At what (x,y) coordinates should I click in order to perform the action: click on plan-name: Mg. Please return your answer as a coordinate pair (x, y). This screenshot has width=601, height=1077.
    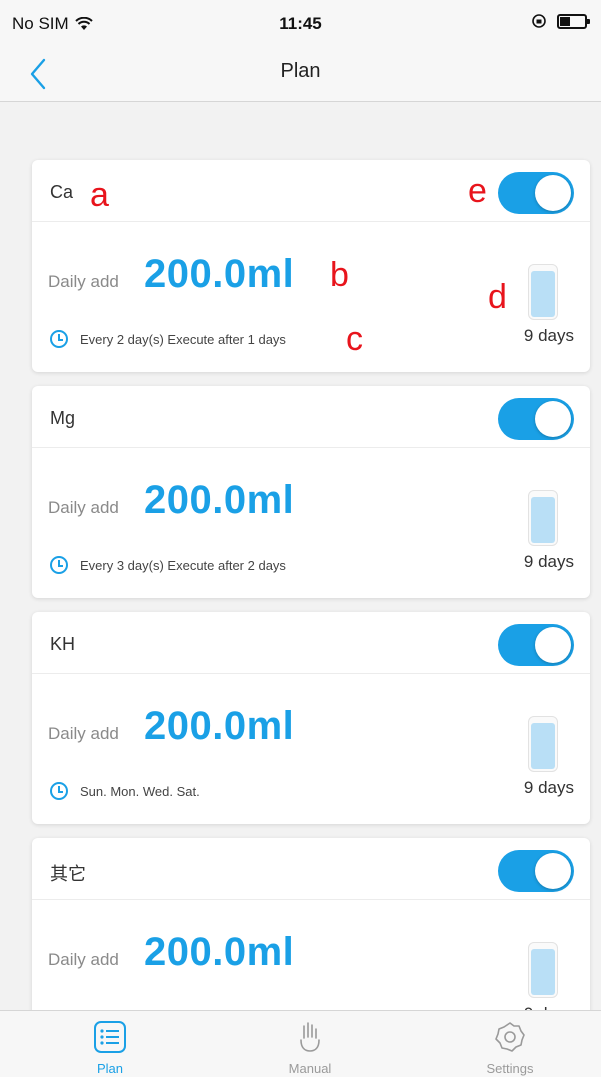
    Looking at the image, I should click on (63, 418).